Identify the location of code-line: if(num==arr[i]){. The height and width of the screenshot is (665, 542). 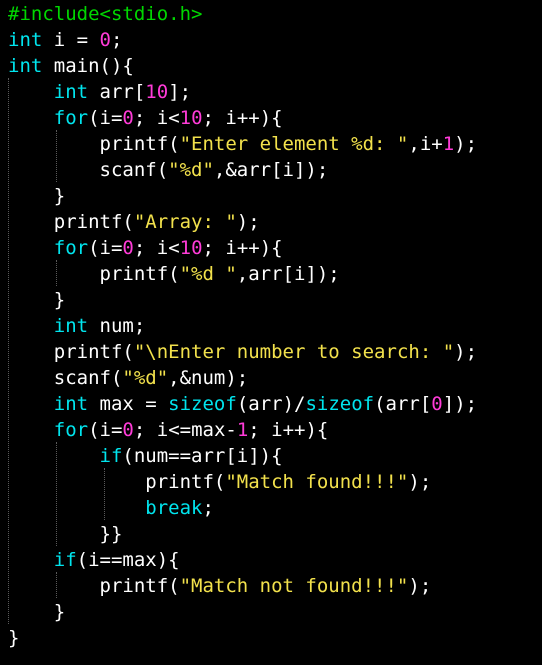
(273, 456).